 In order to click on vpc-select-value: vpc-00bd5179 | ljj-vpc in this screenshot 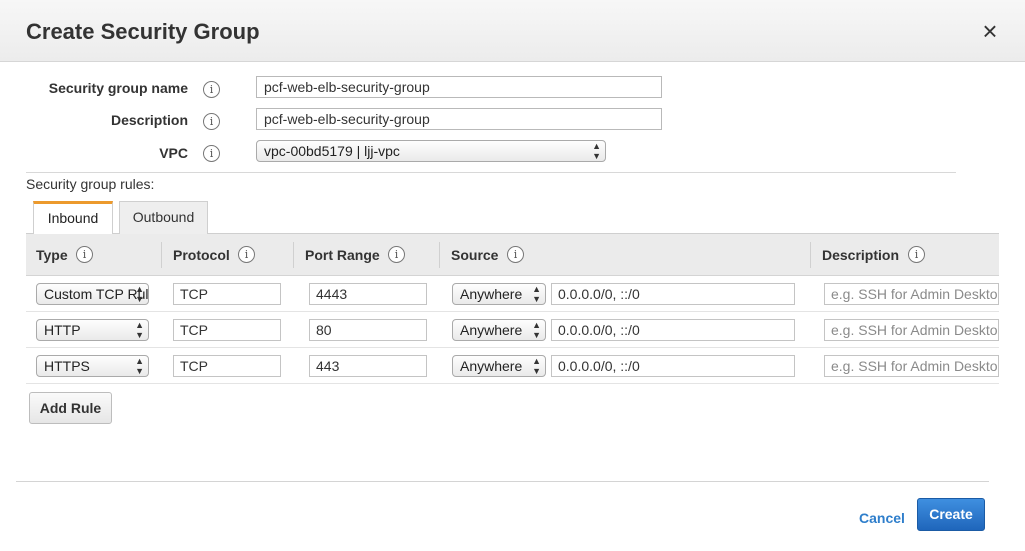, I will do `click(332, 151)`.